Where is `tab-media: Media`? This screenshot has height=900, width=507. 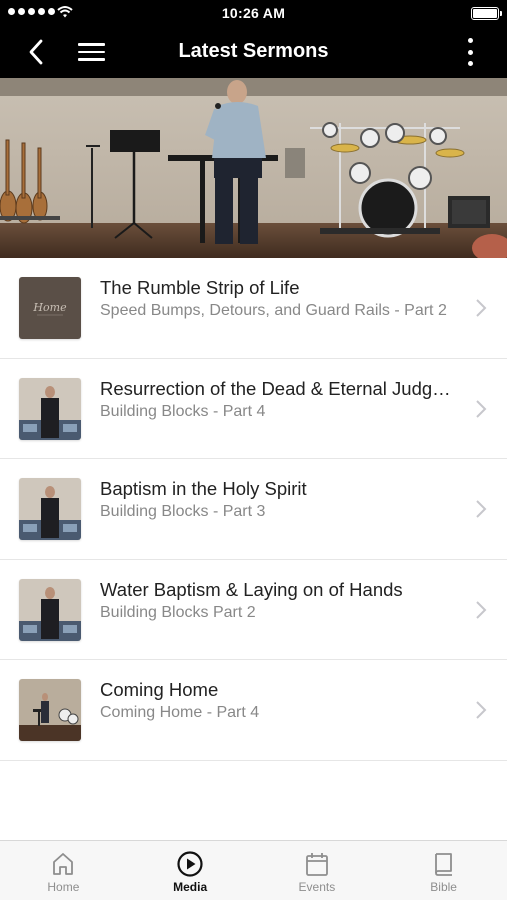
tab-media: Media is located at coordinates (190, 870).